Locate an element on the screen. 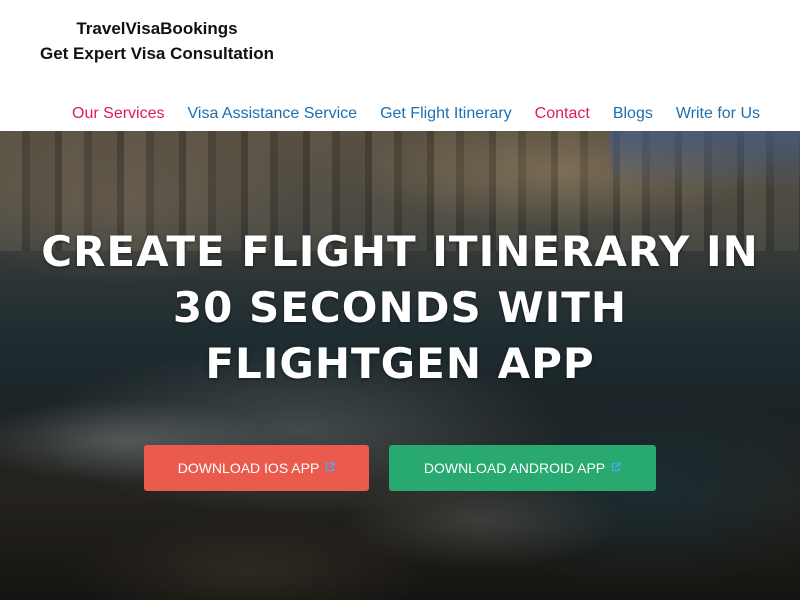 This screenshot has height=600, width=800. hero-headline-line1: CREATE FLIGHT ITINERARY IN is located at coordinates (400, 251).